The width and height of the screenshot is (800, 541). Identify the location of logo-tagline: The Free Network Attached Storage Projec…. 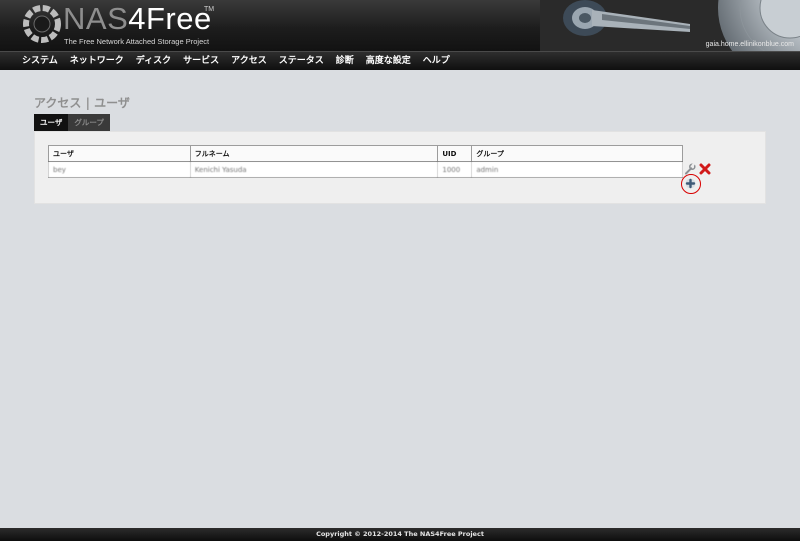
(137, 41).